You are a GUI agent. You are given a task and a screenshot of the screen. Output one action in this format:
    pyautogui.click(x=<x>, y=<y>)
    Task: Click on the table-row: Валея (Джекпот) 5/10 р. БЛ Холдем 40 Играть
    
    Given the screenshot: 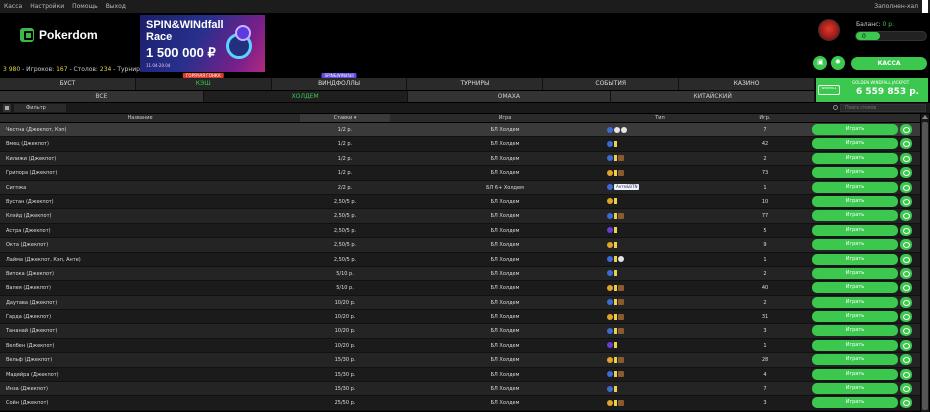 What is the action you would take?
    pyautogui.click(x=460, y=288)
    